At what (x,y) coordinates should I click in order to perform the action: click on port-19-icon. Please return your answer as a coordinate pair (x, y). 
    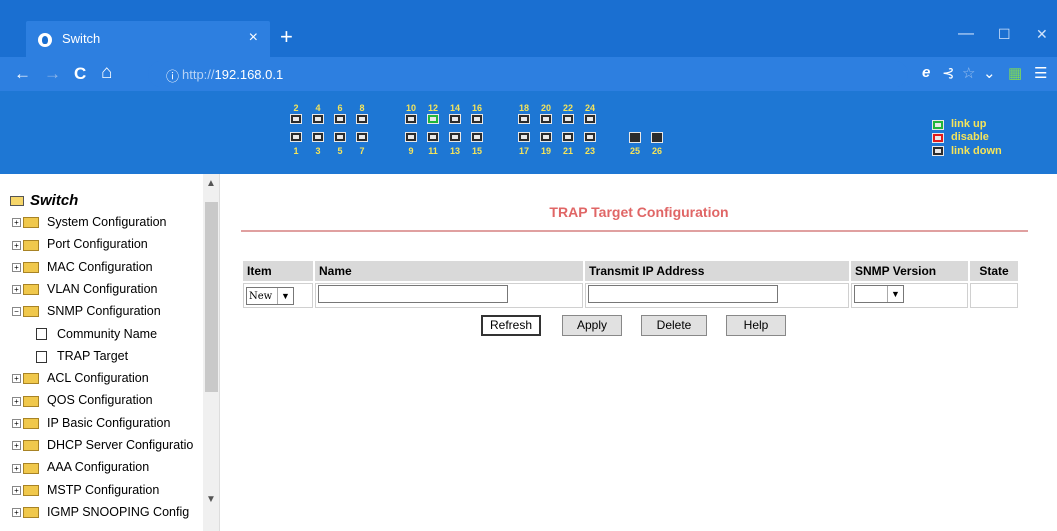
    Looking at the image, I should click on (546, 137).